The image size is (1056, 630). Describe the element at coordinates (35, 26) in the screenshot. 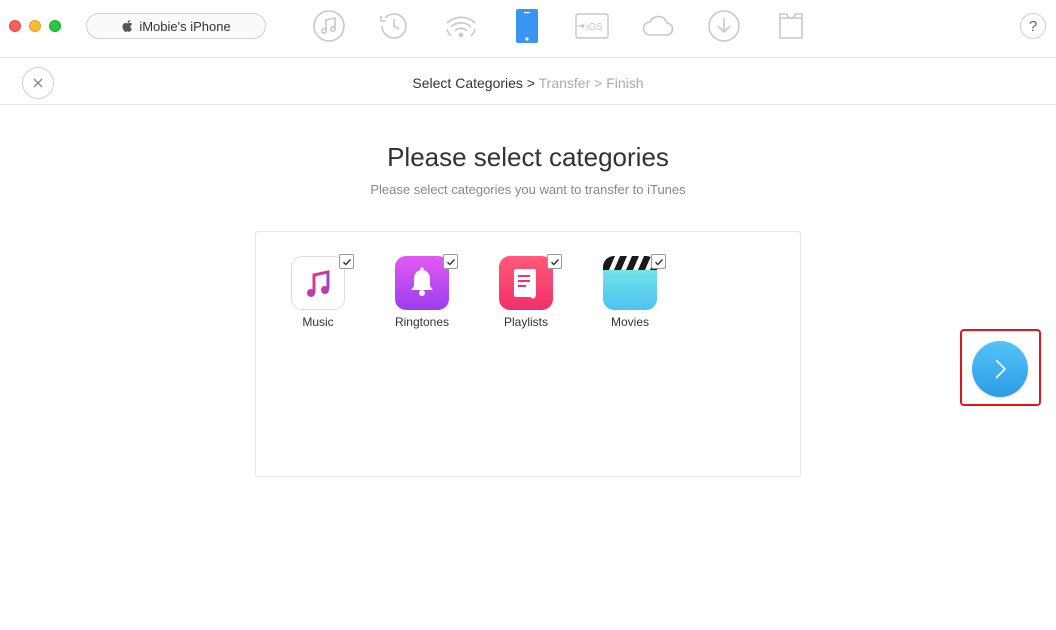

I see `minimize-window-button` at that location.